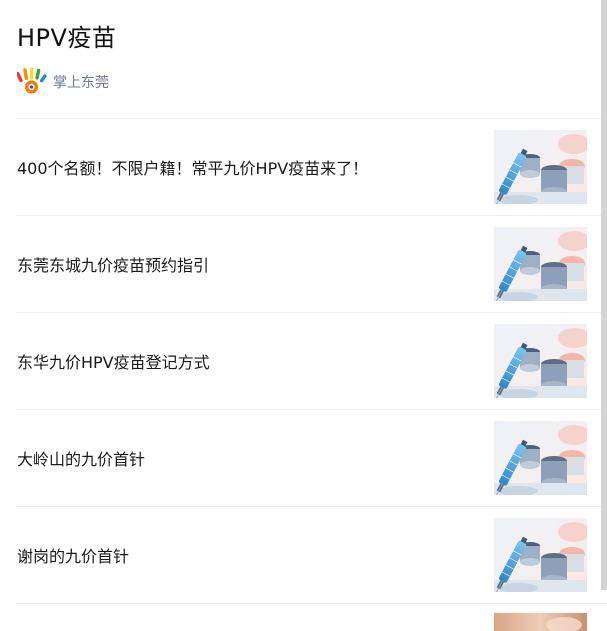  I want to click on source-account: 掌上东莞, so click(63, 82).